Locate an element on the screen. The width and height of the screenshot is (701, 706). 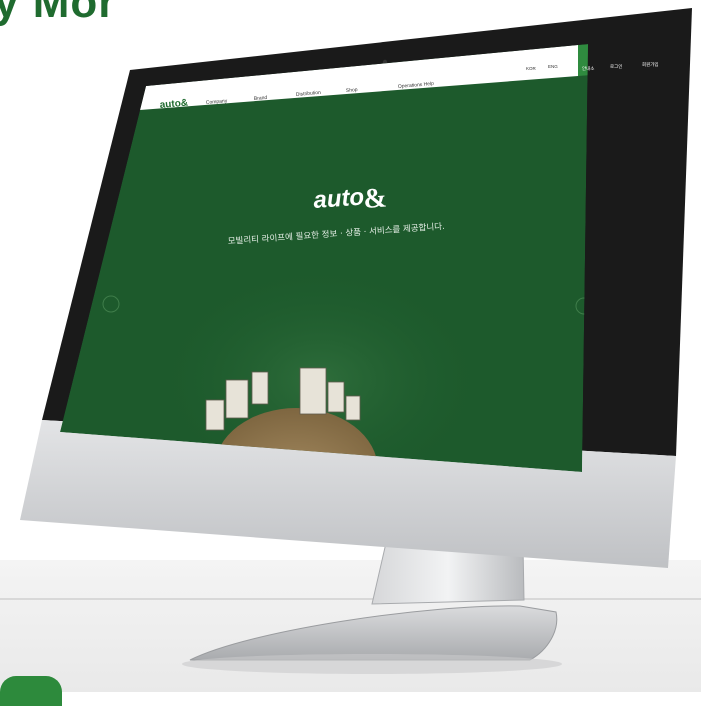
side-button-0: 안내소 is located at coordinates (588, 68).